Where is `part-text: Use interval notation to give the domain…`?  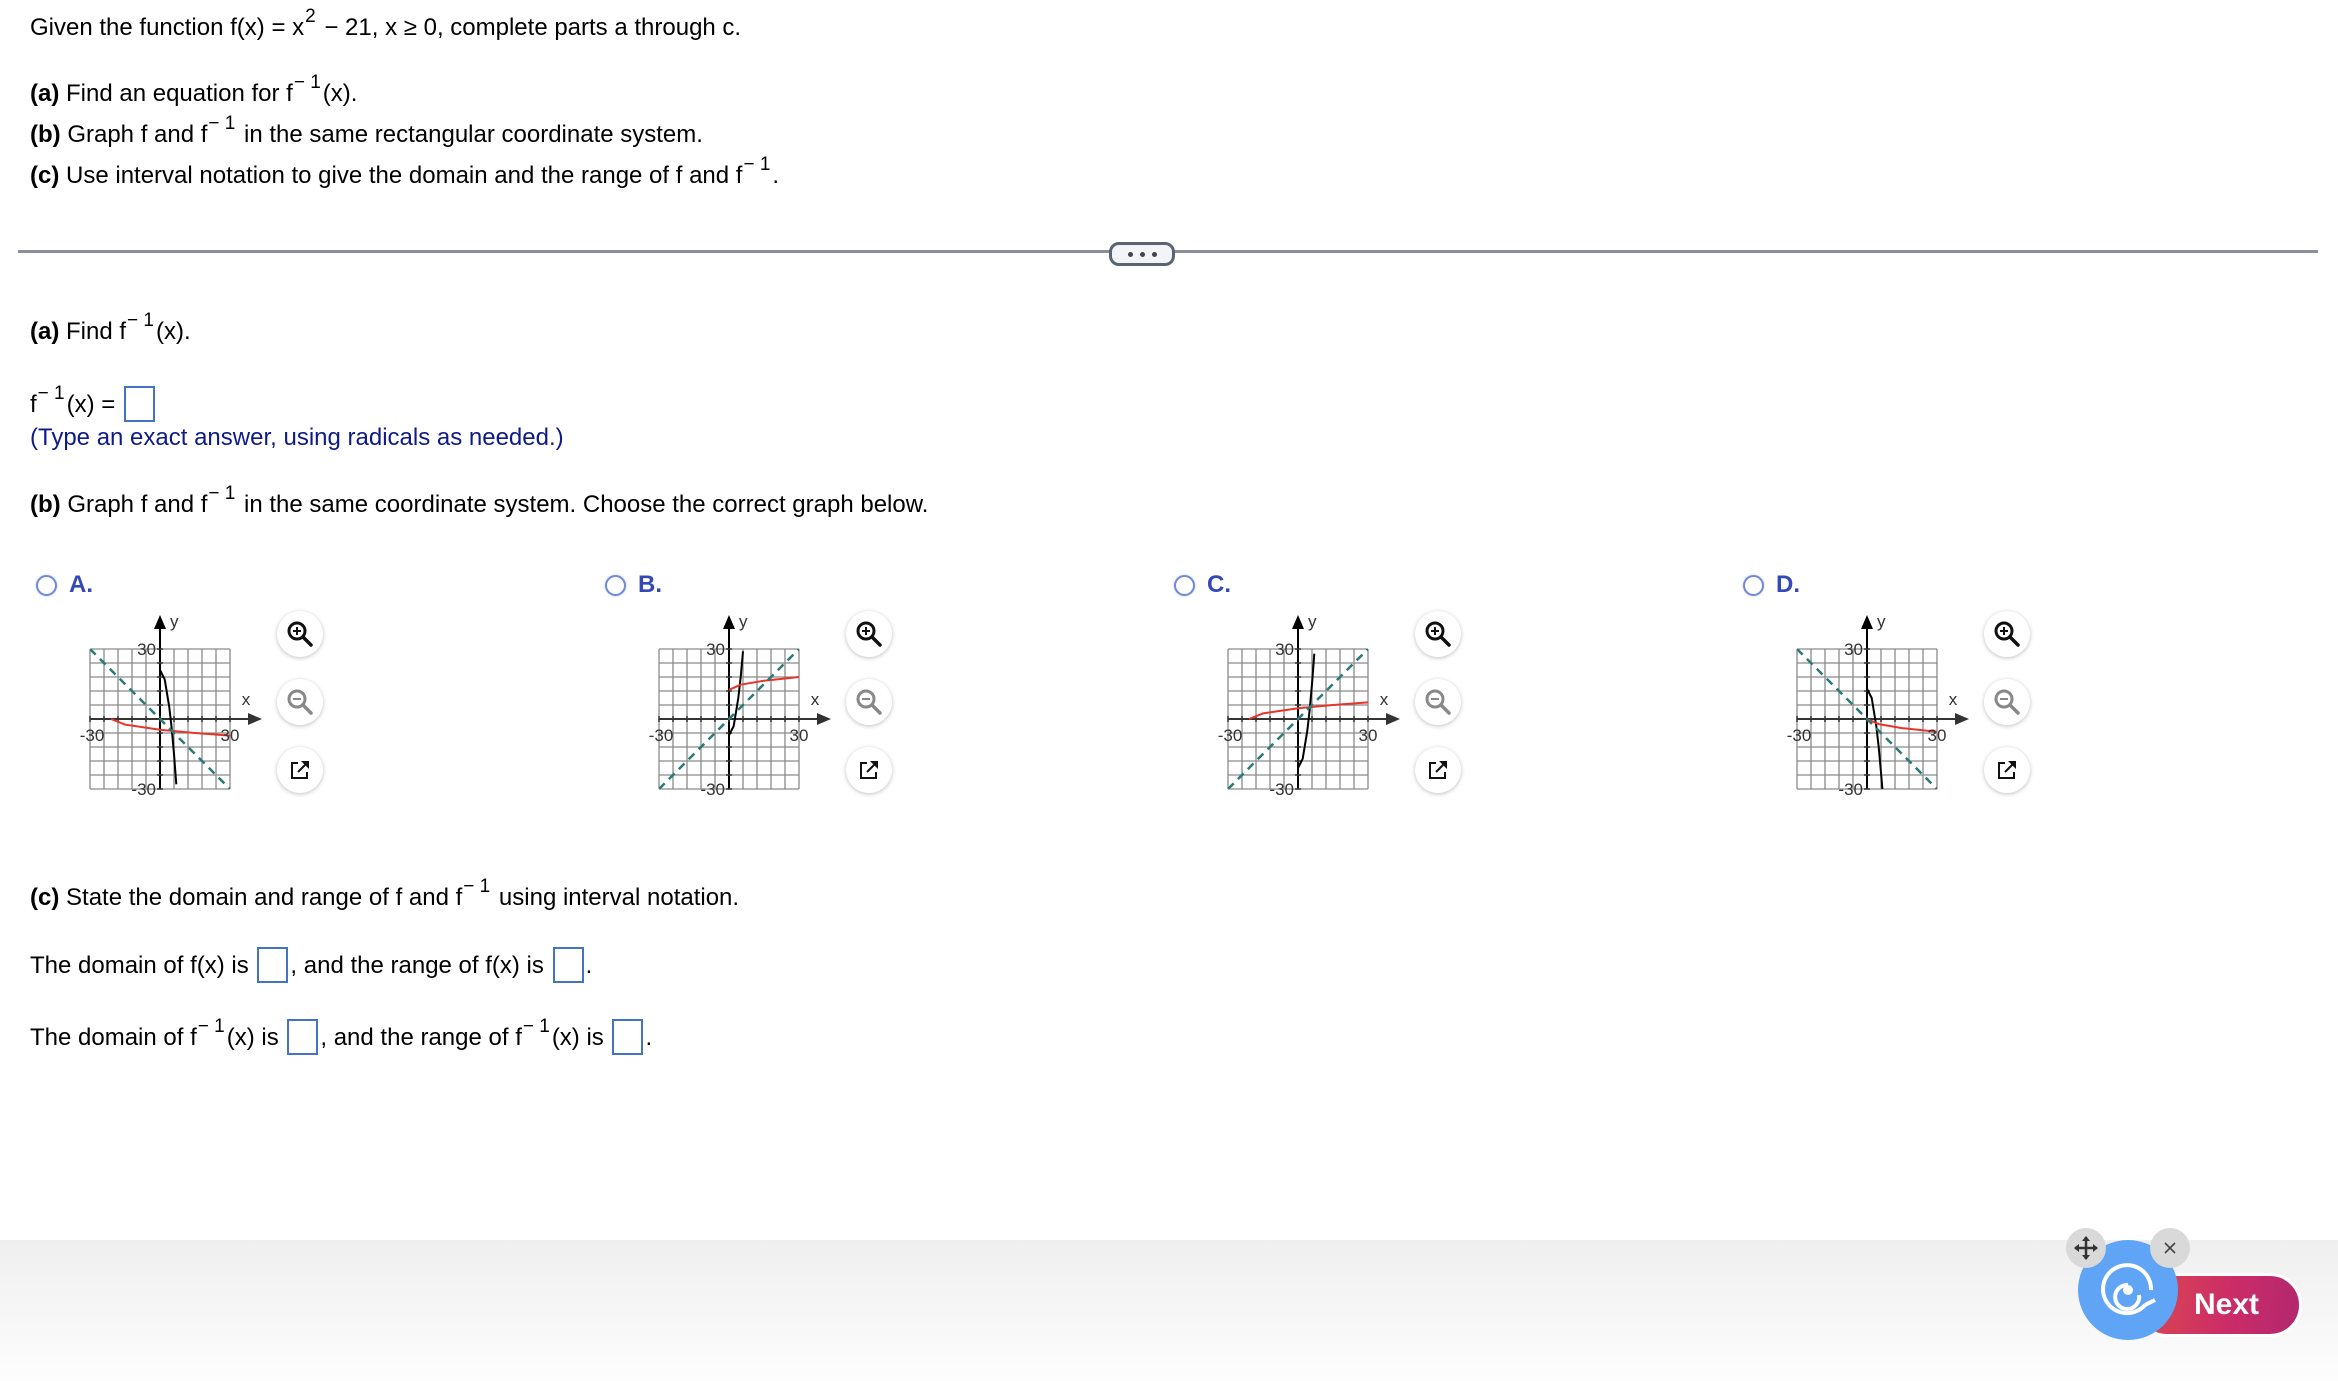
part-text: Use interval notation to give the domain… is located at coordinates (401, 175).